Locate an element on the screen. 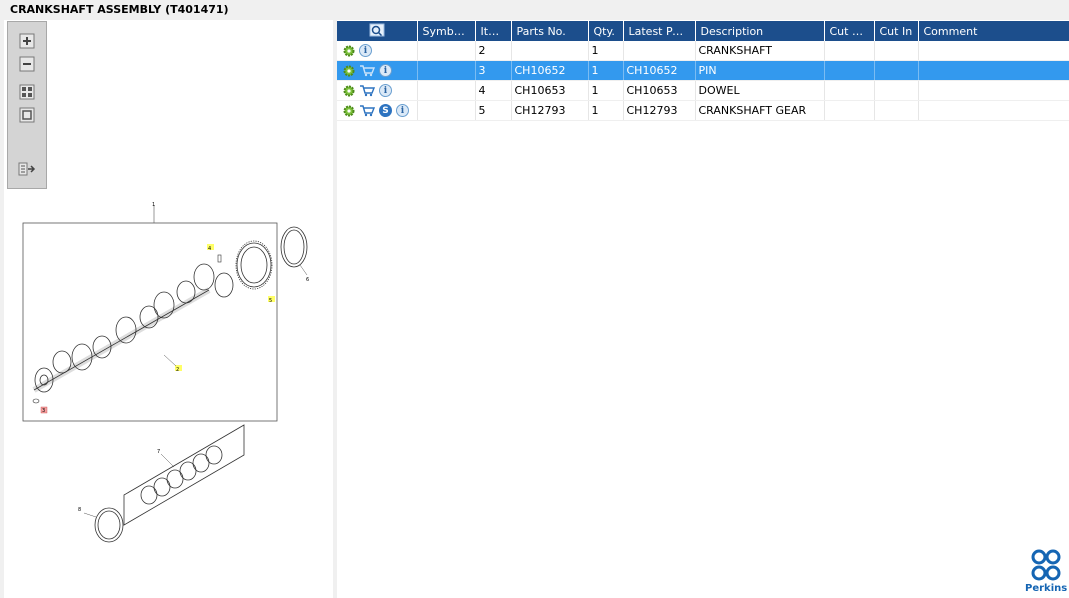 The height and width of the screenshot is (598, 1069). crankshaft-drawing is located at coordinates (133, 328).